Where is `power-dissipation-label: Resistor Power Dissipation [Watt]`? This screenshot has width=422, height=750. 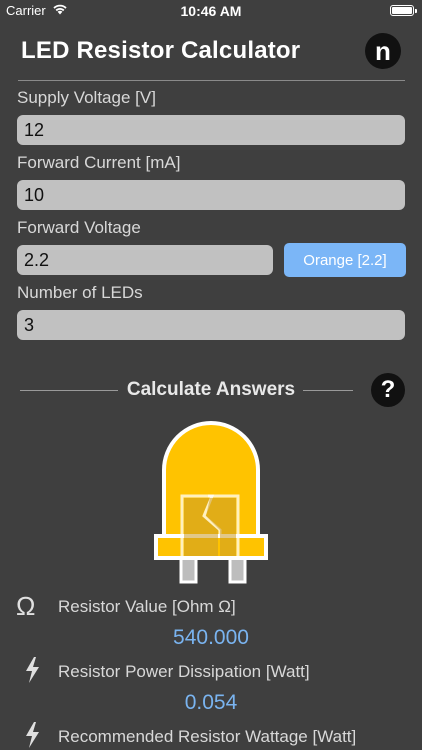 power-dissipation-label: Resistor Power Dissipation [Watt] is located at coordinates (184, 671).